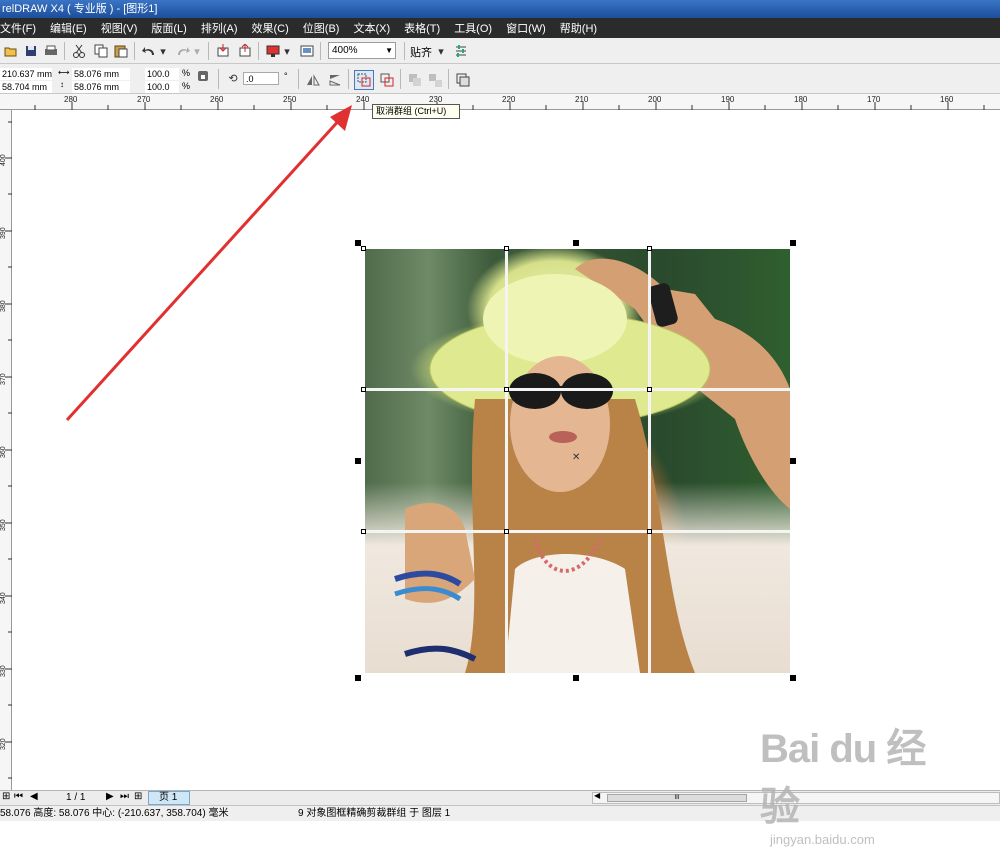 This screenshot has height=847, width=1000. I want to click on width-field: 58.076 mm, so click(101, 74).